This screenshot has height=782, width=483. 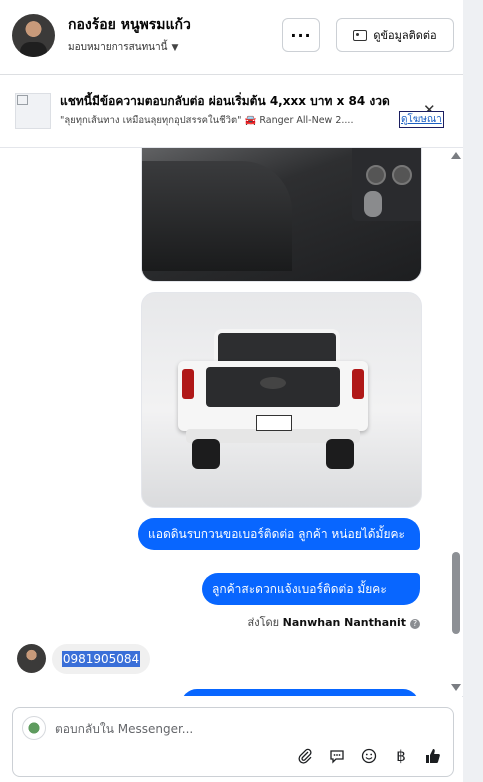 What do you see at coordinates (31, 658) in the screenshot?
I see `contact-avatar-small` at bounding box center [31, 658].